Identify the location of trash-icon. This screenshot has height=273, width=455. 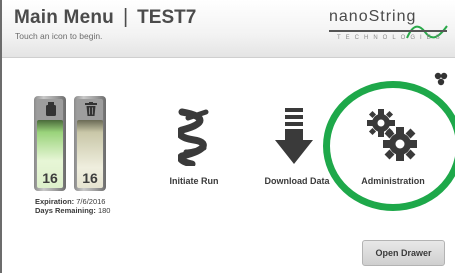
(91, 109).